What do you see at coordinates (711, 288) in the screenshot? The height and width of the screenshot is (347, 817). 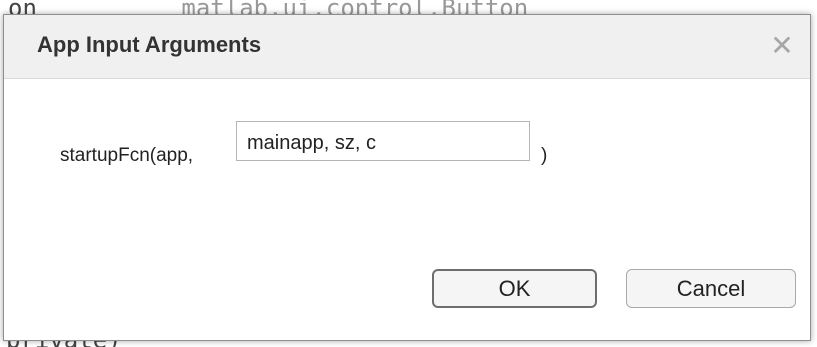 I see `cancel-button: Cancel` at bounding box center [711, 288].